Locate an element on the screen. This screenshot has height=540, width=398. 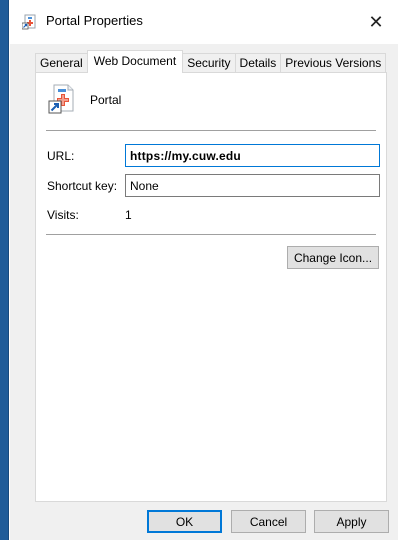
close-button: ✕ is located at coordinates (376, 22).